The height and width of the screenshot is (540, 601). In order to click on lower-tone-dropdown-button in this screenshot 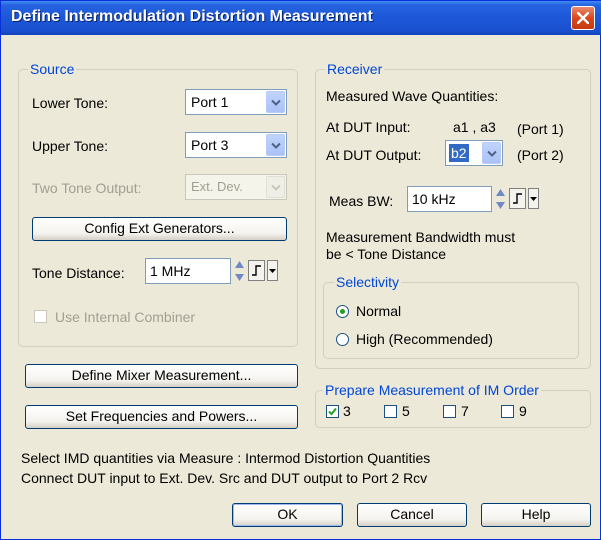, I will do `click(275, 102)`.